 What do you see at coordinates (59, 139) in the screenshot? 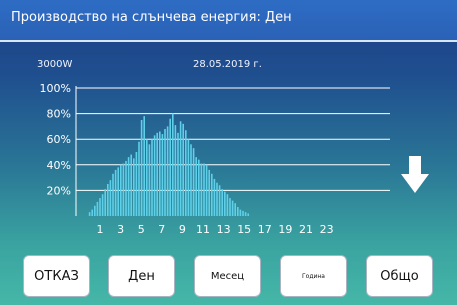
I see `y-tick-label: 60%` at bounding box center [59, 139].